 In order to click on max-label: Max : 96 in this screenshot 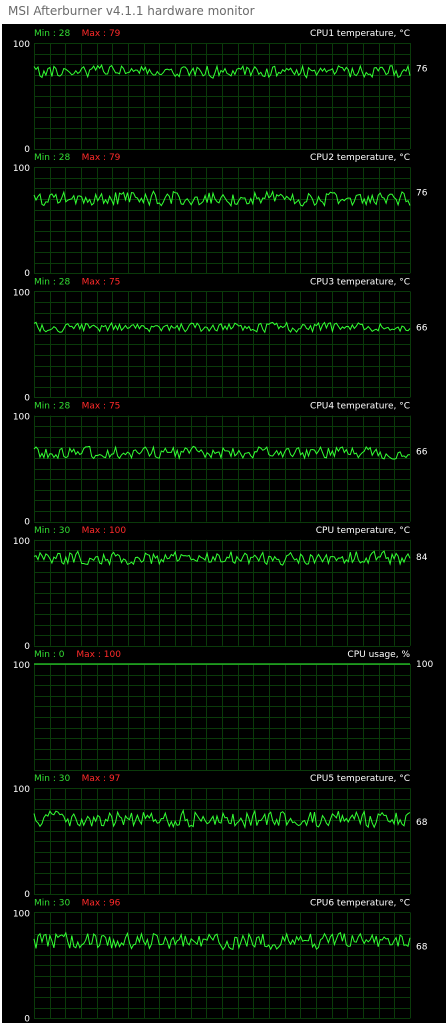, I will do `click(101, 903)`.